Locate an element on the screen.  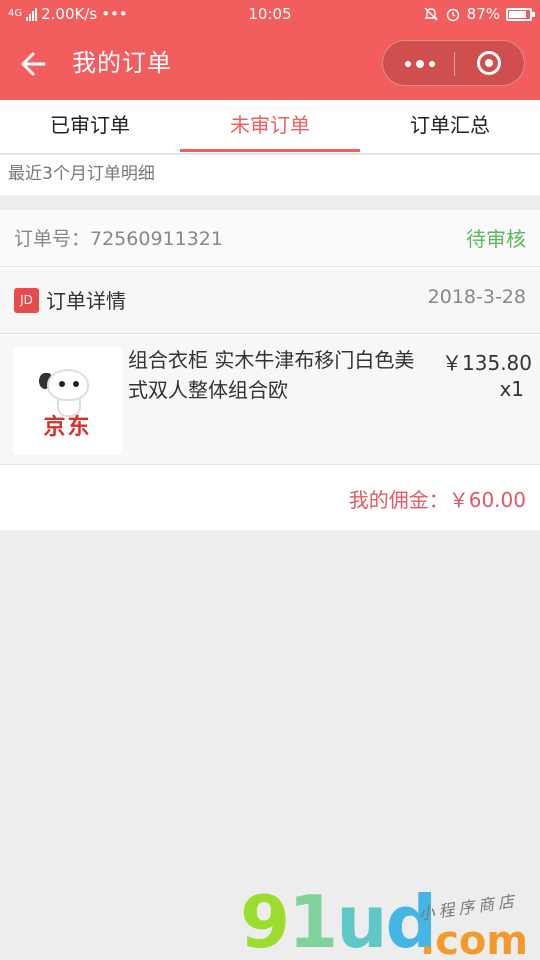
wm-char: 91ud is located at coordinates (338, 920).